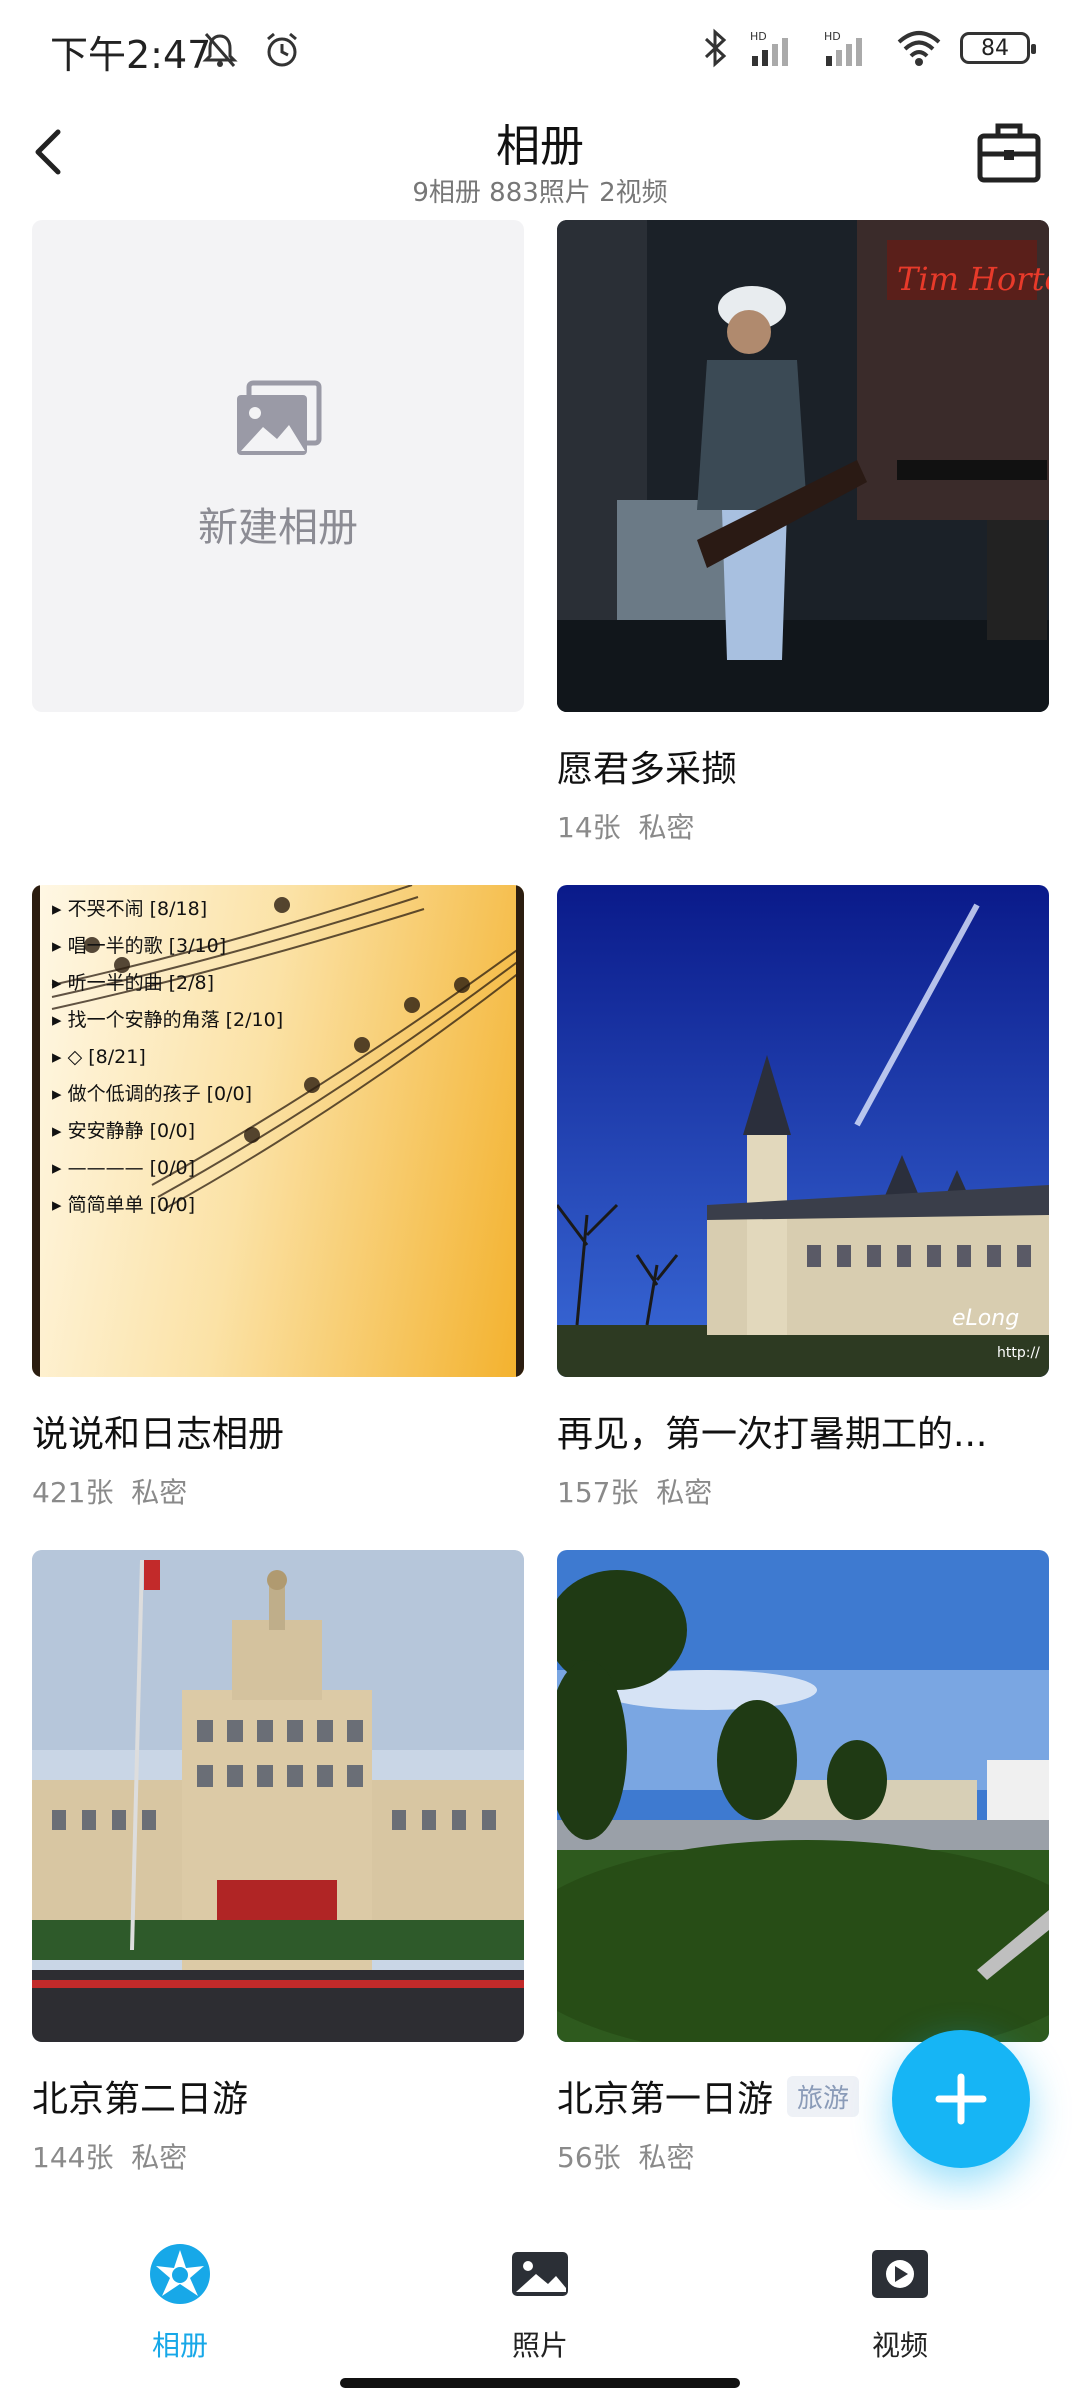  Describe the element at coordinates (823, 2096) in the screenshot. I see `album-tag: 旅游` at that location.